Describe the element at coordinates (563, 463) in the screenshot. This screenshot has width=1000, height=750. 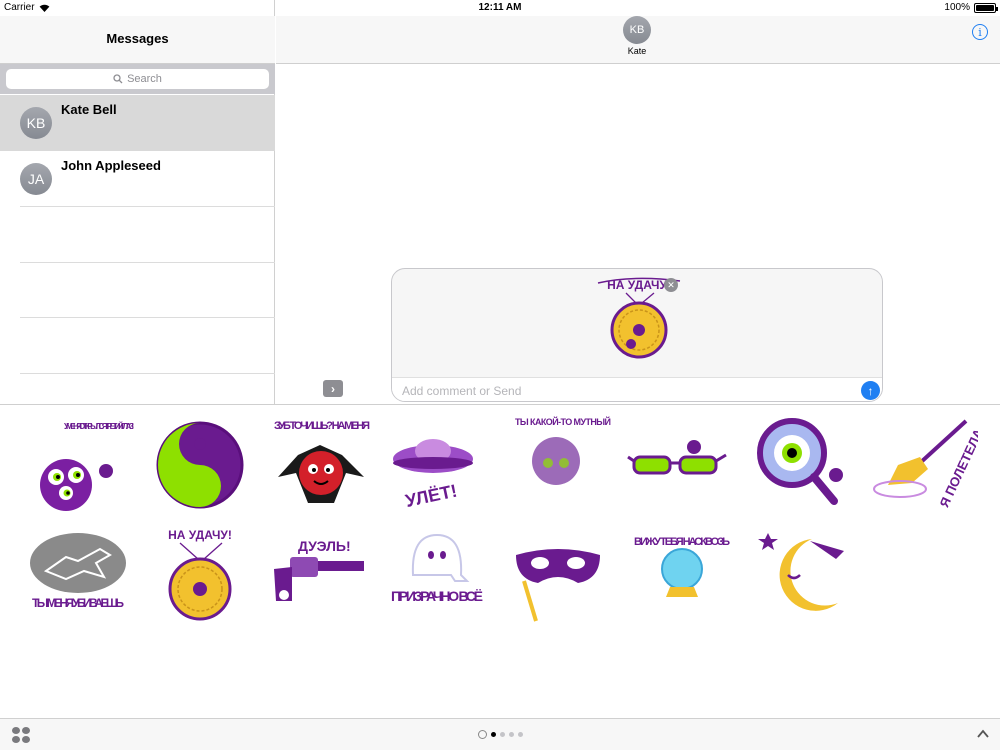
I see `sticker-blurry: ТЫ КАКОЙ-ТО МУТНЫЙ` at that location.